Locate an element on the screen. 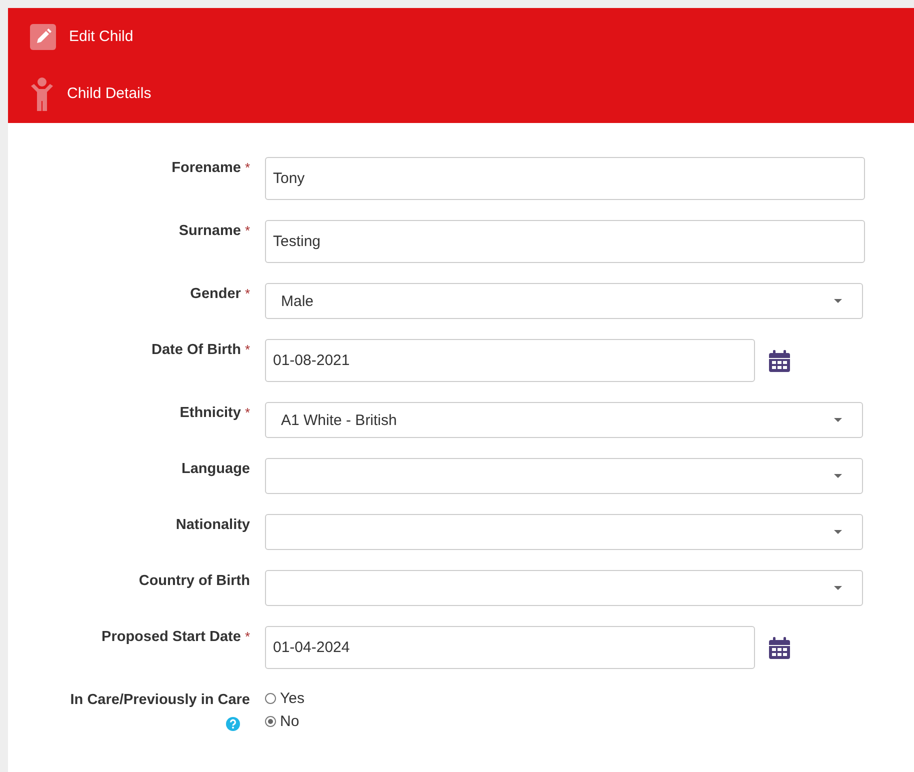 The height and width of the screenshot is (772, 914). text-field: Tony is located at coordinates (565, 178).